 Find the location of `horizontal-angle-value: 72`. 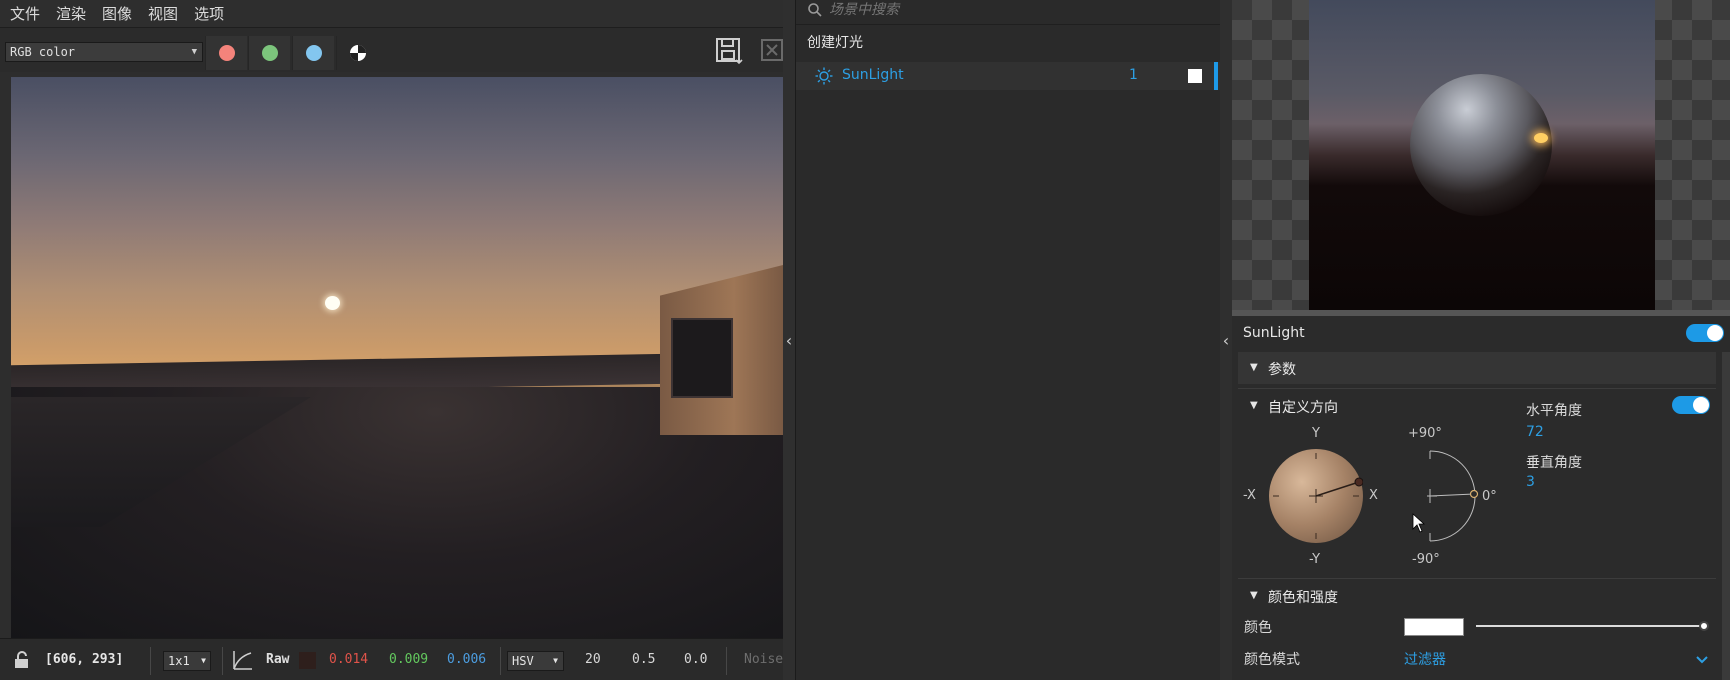

horizontal-angle-value: 72 is located at coordinates (1535, 432).